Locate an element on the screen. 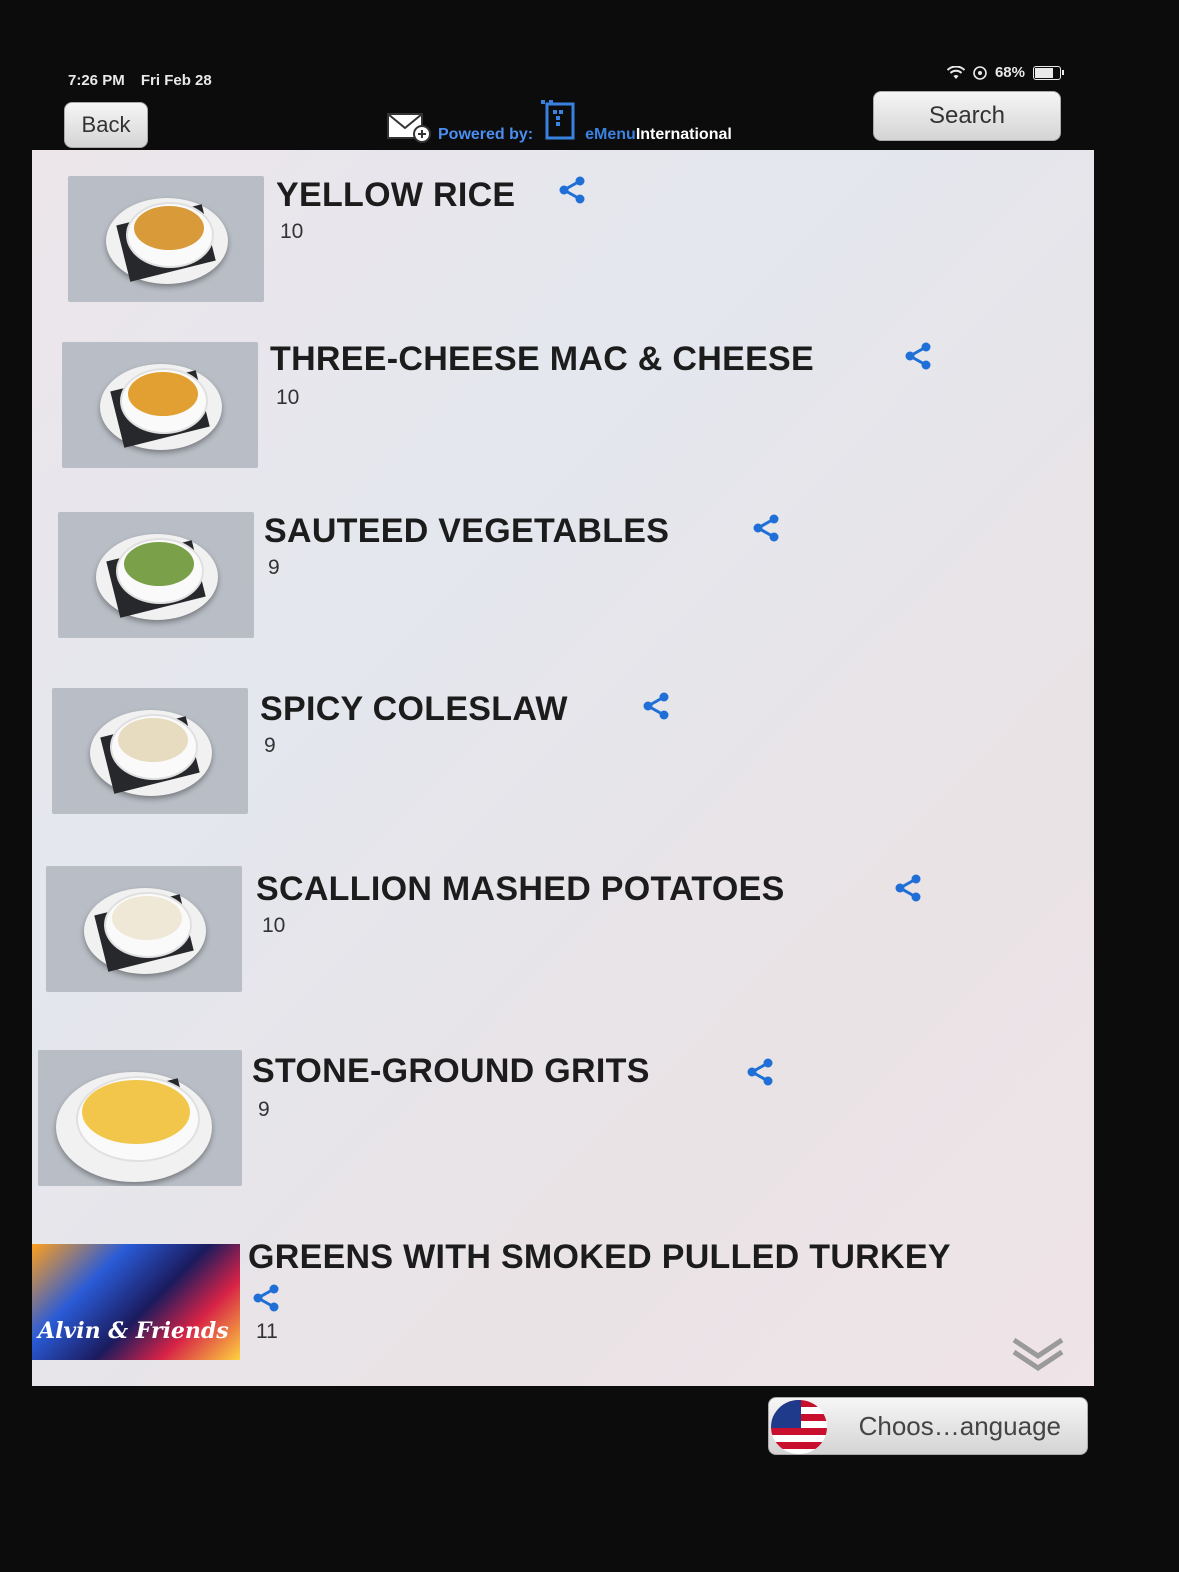  status-time: 7:26 PM is located at coordinates (96, 80).